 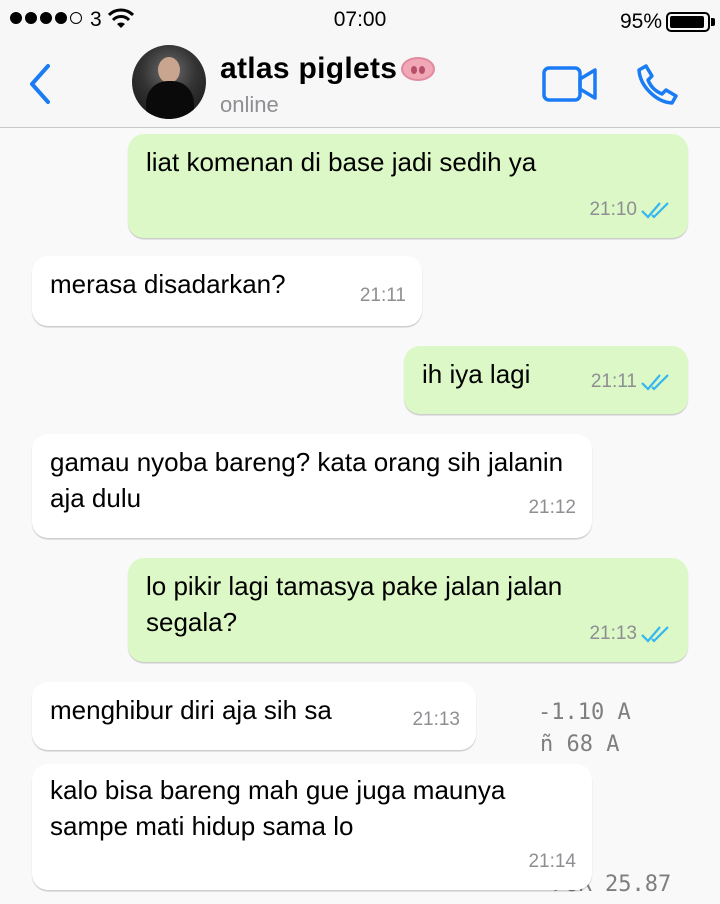 I want to click on contact-status: online, so click(x=249, y=104).